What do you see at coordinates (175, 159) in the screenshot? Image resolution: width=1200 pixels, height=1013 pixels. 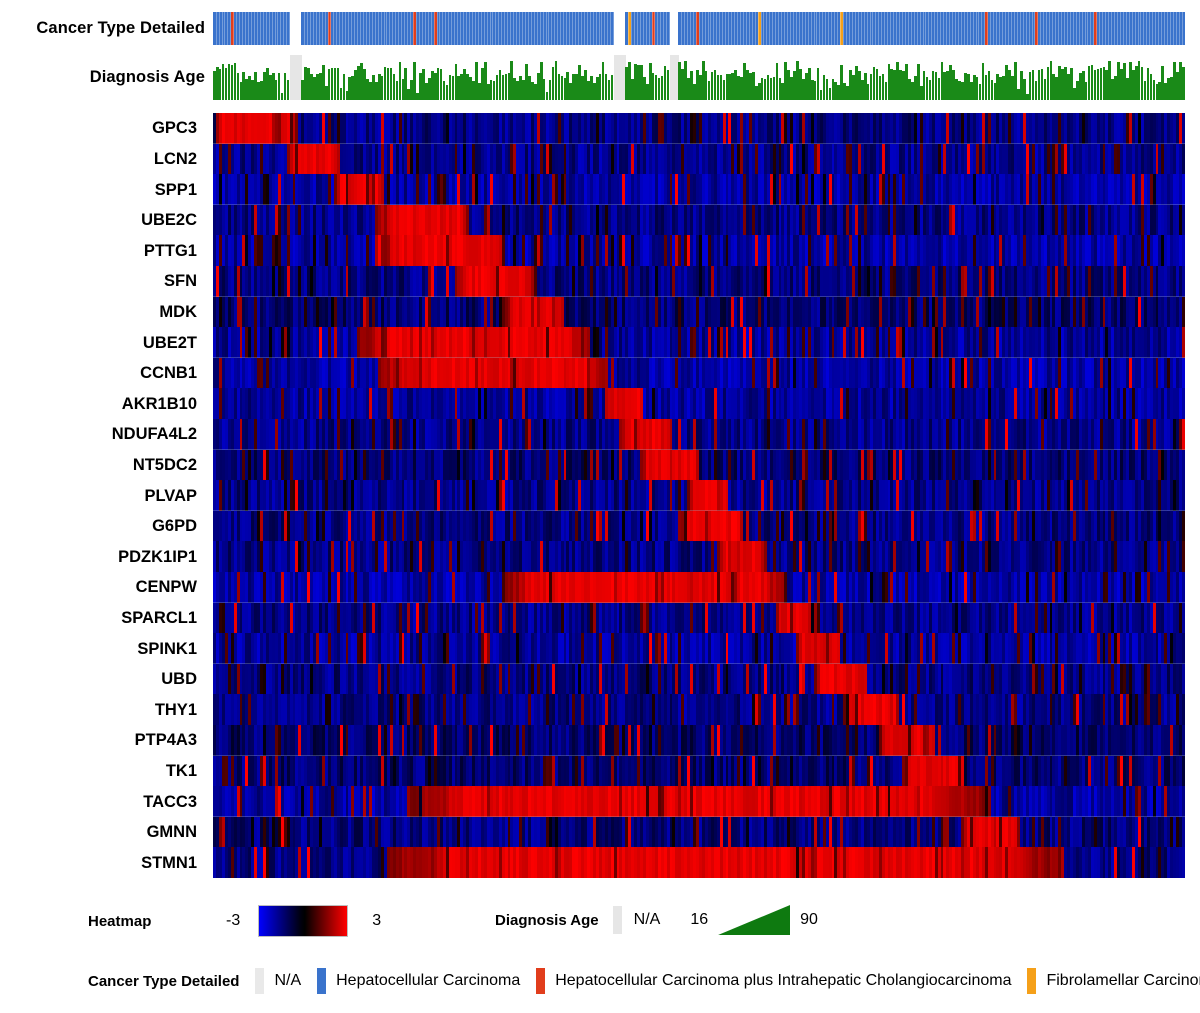 I see `gene-label: LCN2` at bounding box center [175, 159].